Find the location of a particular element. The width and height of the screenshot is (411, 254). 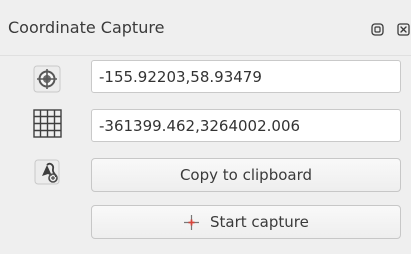

capture-crosshair-icon is located at coordinates (191, 222).